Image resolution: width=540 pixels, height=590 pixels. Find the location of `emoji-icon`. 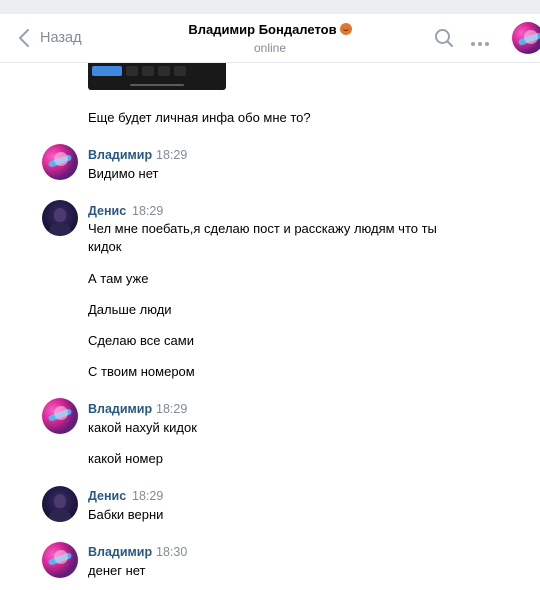

emoji-icon is located at coordinates (345, 29).